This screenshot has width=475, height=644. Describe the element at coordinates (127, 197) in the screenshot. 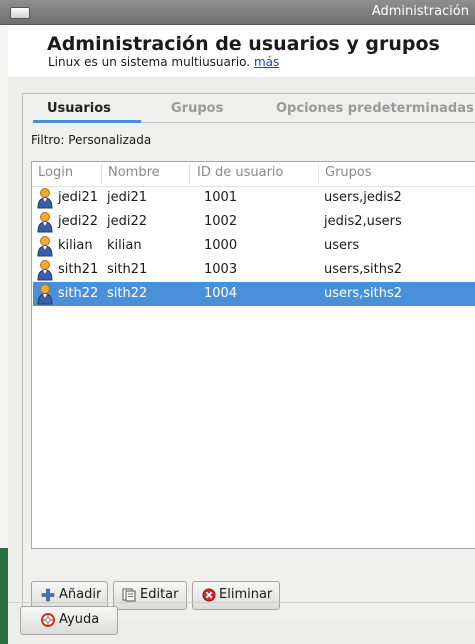

I see `cell-name: jedi21` at that location.